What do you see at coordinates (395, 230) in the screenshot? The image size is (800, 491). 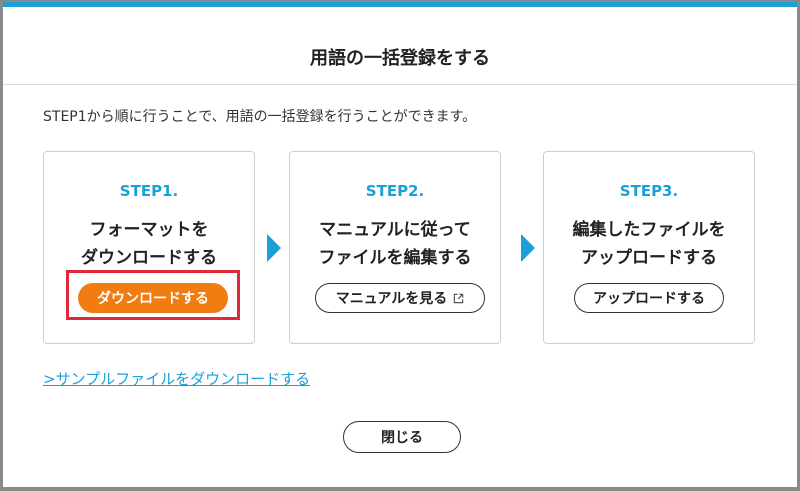 I see `step2-text-line1: マニュアルに従って` at bounding box center [395, 230].